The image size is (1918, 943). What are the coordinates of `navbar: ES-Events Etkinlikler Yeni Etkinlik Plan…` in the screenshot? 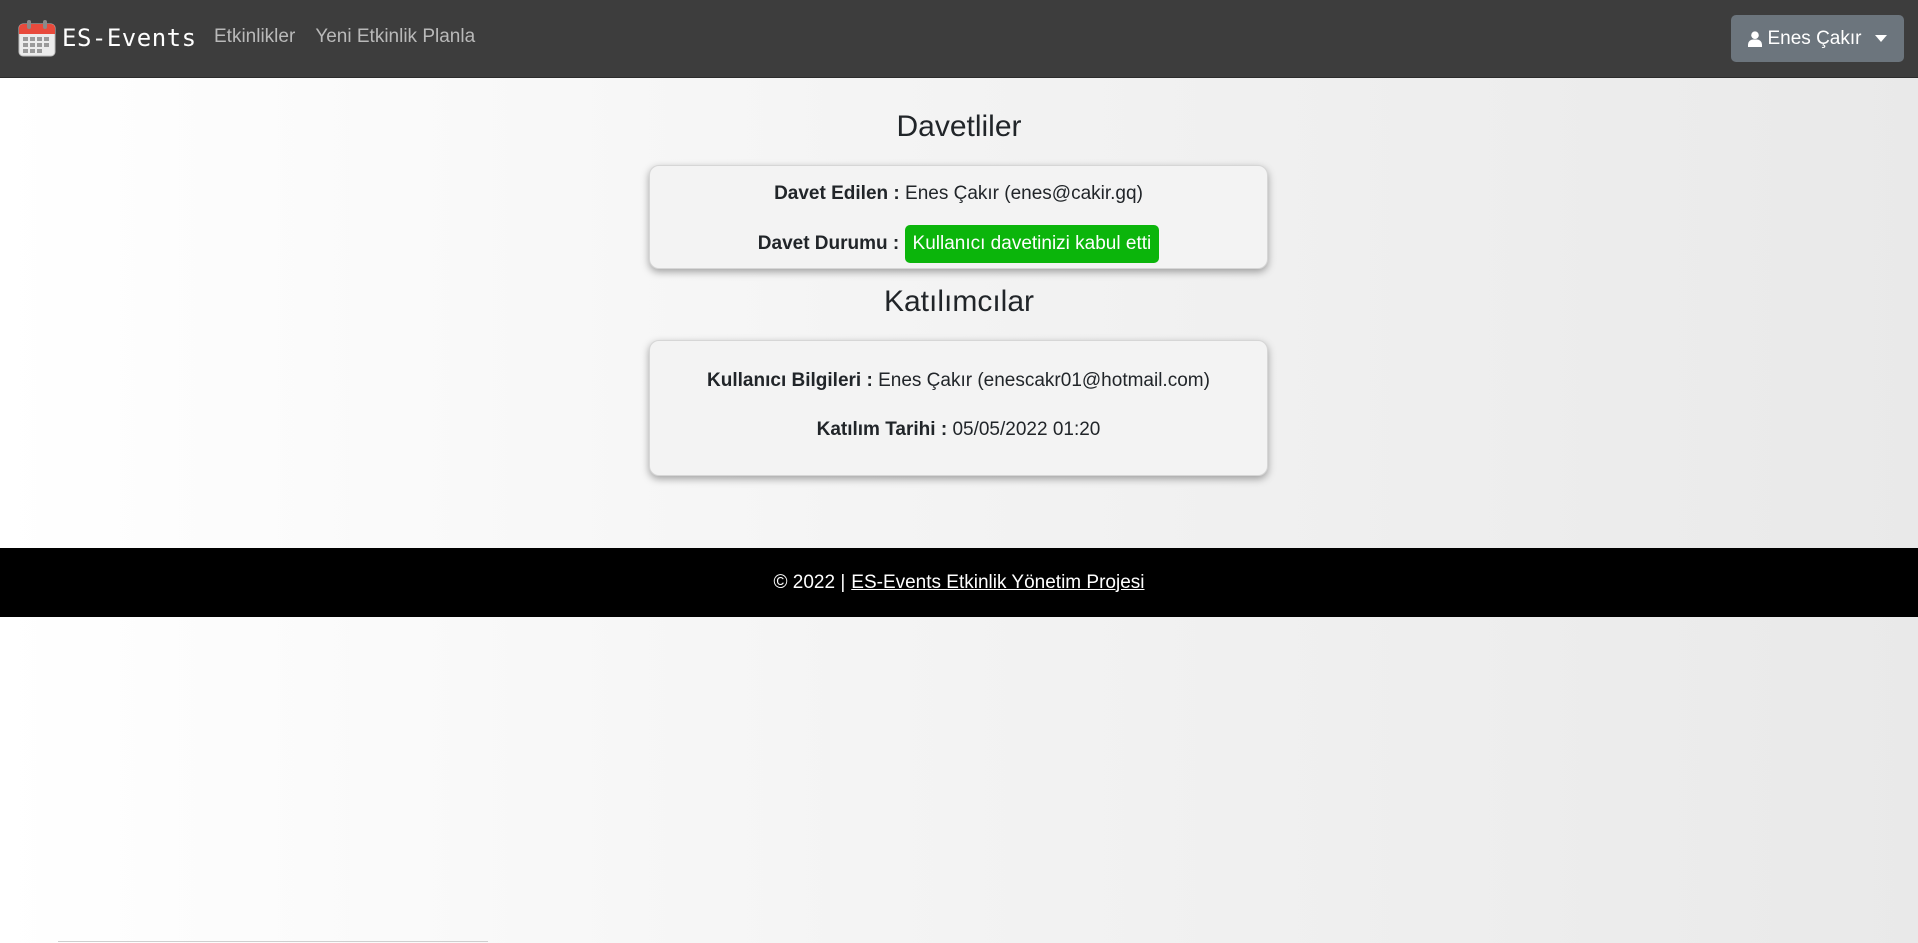 It's located at (959, 39).